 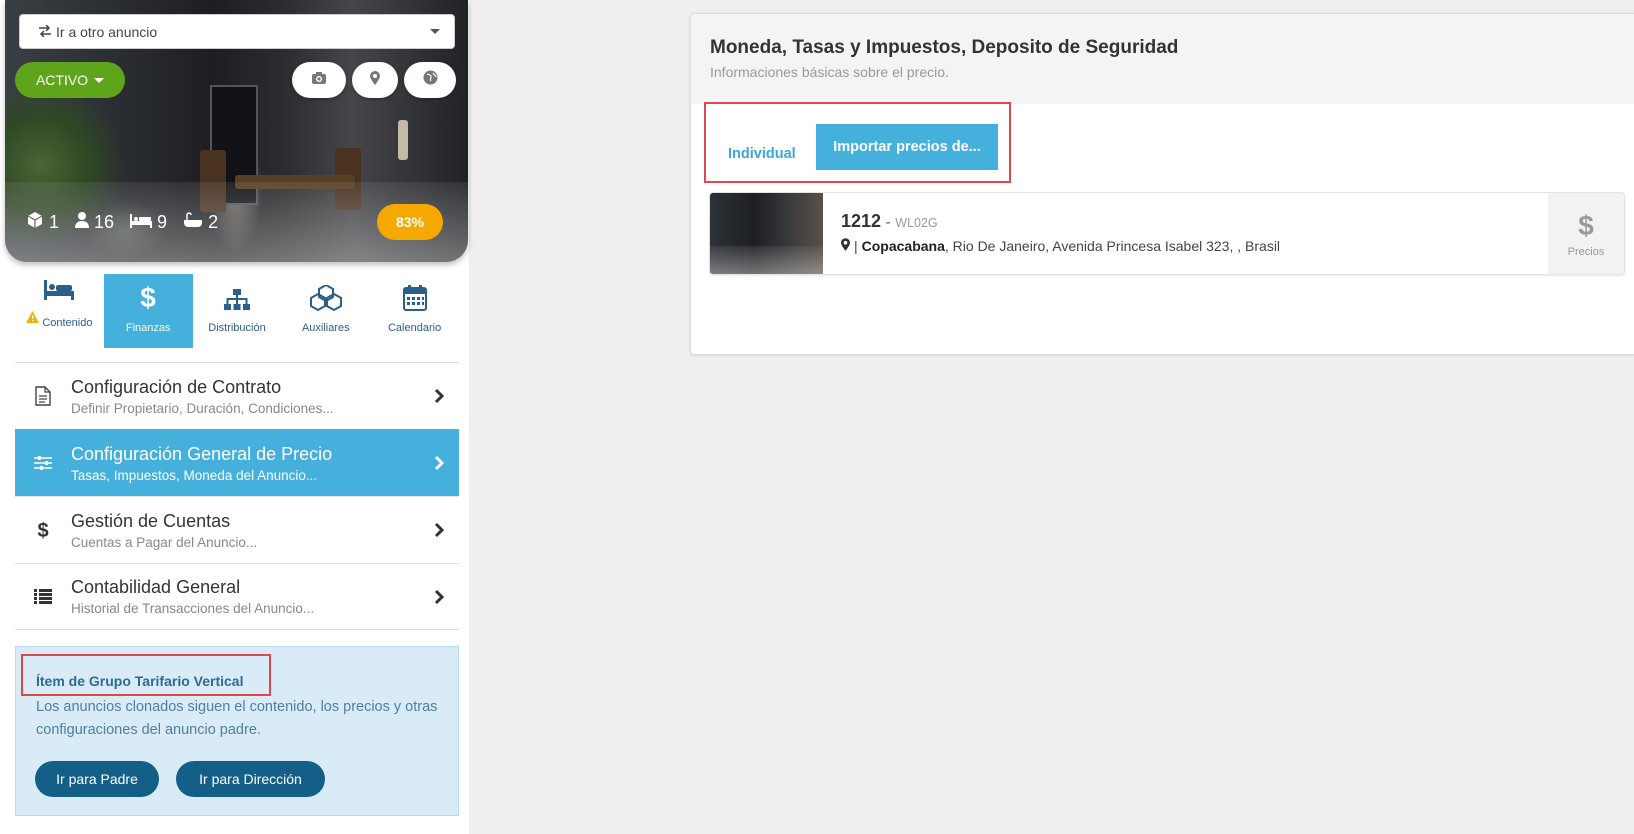 What do you see at coordinates (861, 221) in the screenshot?
I see `listing-code: 1212` at bounding box center [861, 221].